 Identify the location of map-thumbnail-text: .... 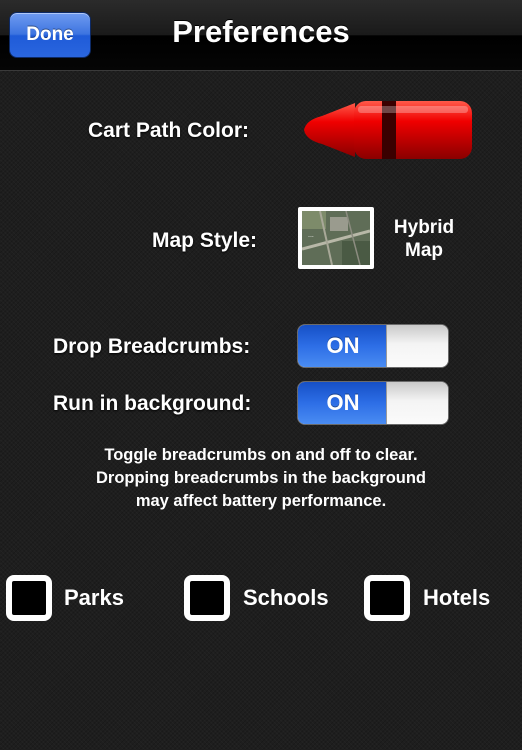
(311, 235).